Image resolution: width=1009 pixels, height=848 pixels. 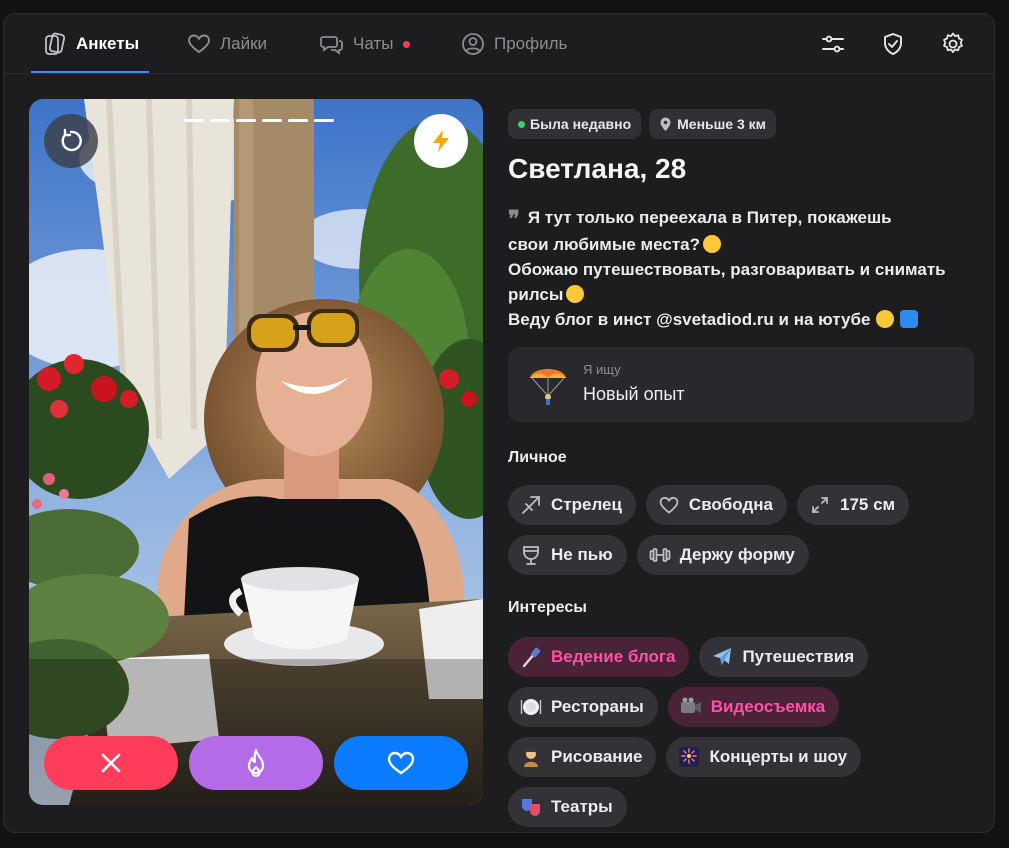 I want to click on filters-icon, so click(x=833, y=44).